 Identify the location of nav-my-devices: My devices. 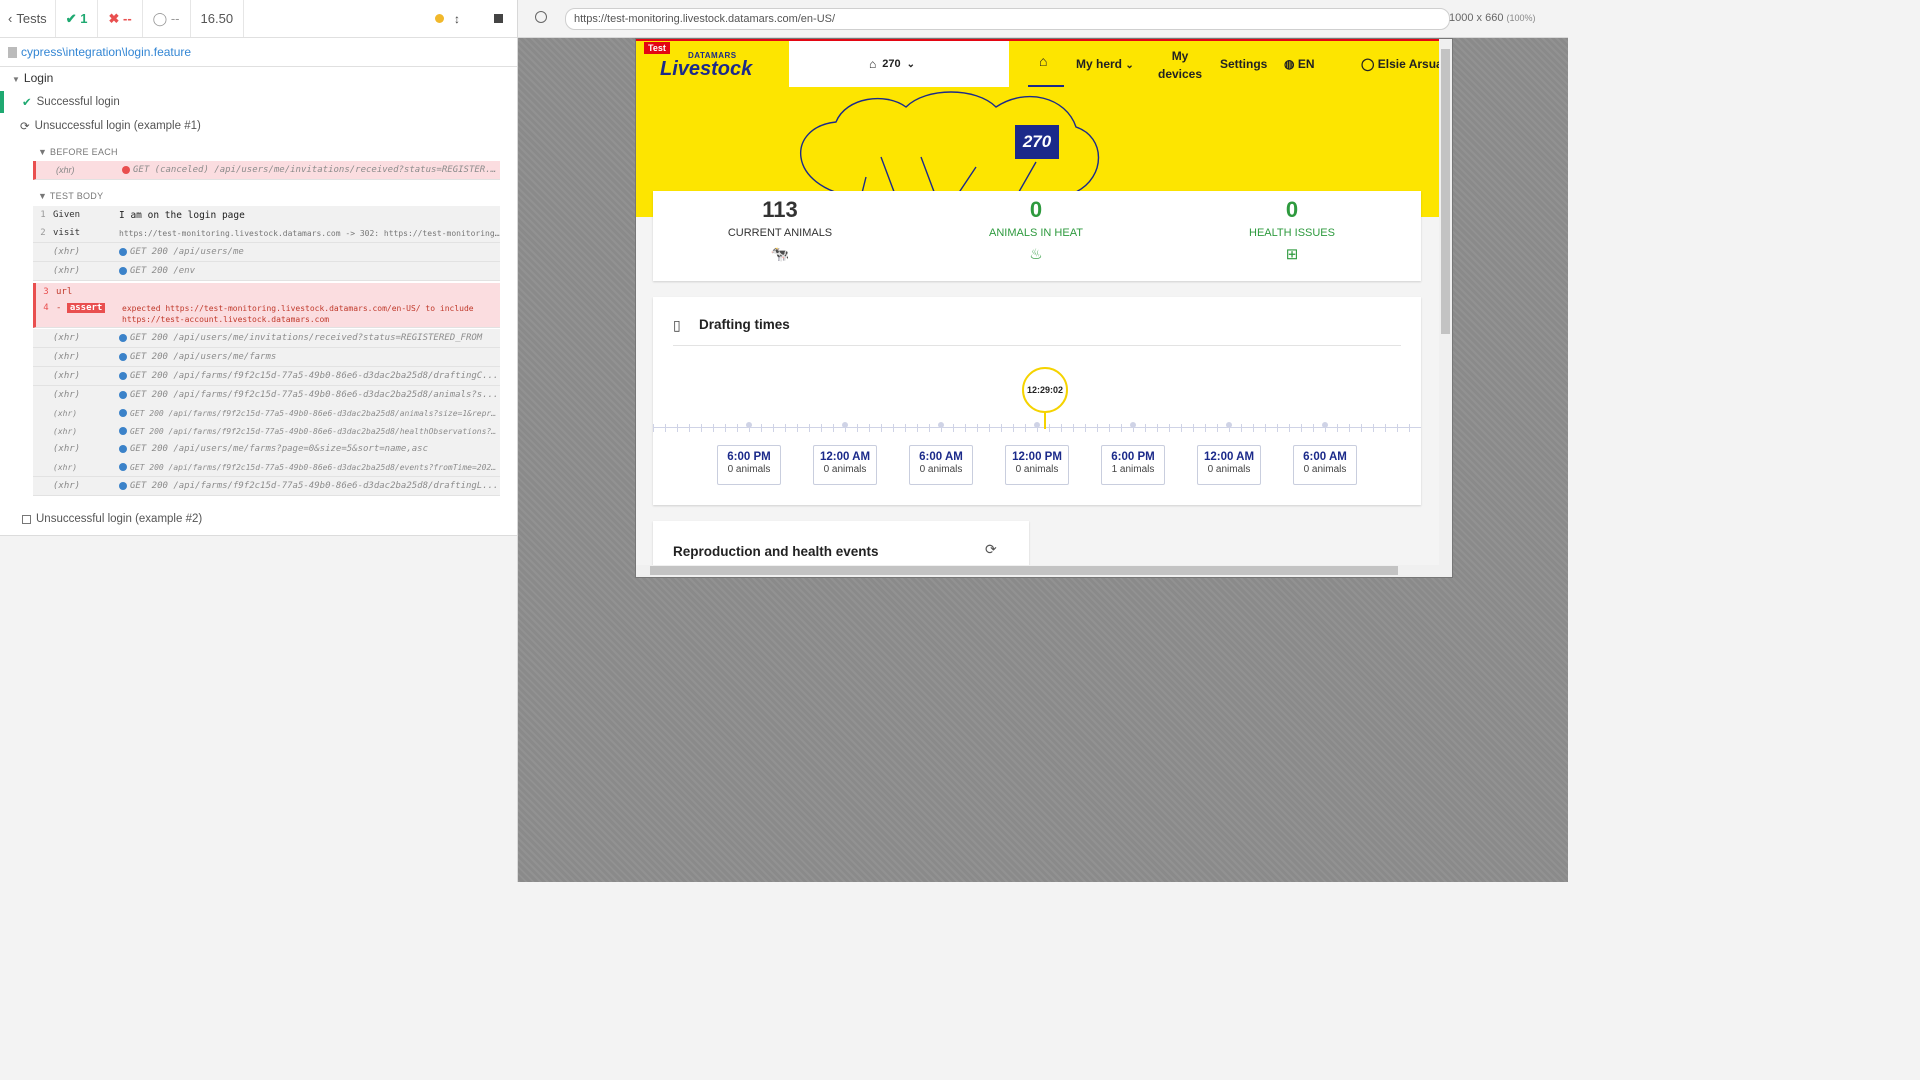
(1180, 65).